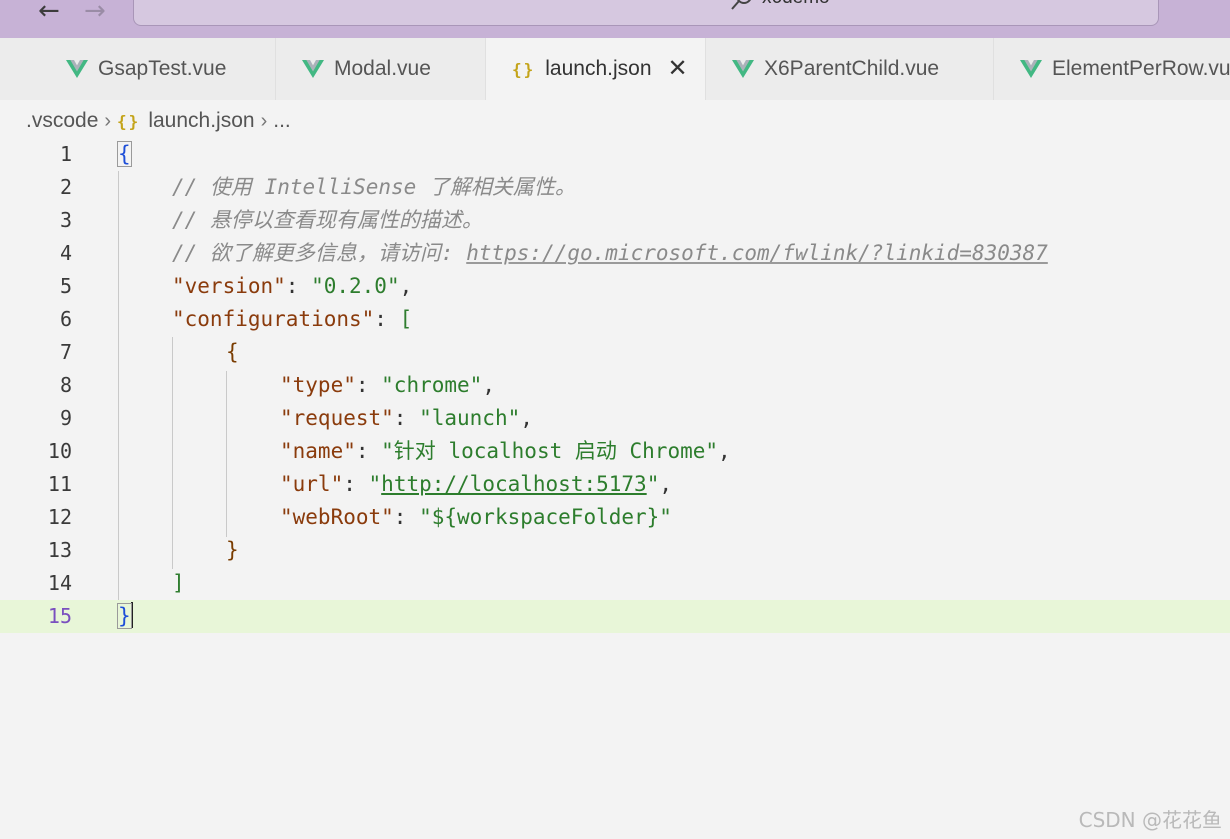 This screenshot has height=839, width=1230. Describe the element at coordinates (374, 187) in the screenshot. I see `comment-token: // 使用 IntelliSense 了解相关属性。` at that location.